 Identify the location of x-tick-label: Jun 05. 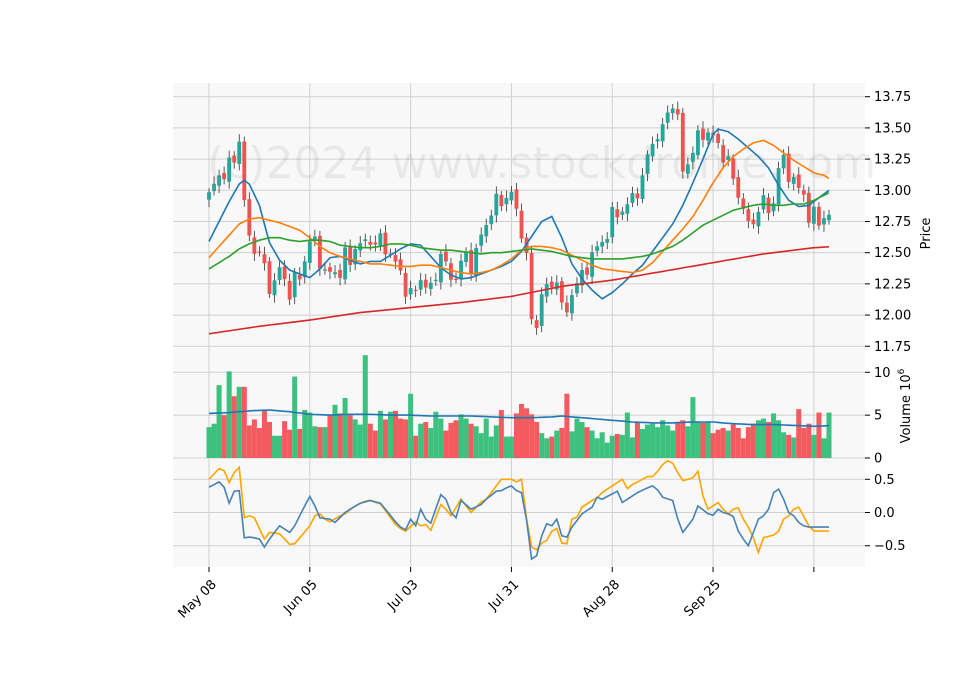
(300, 597).